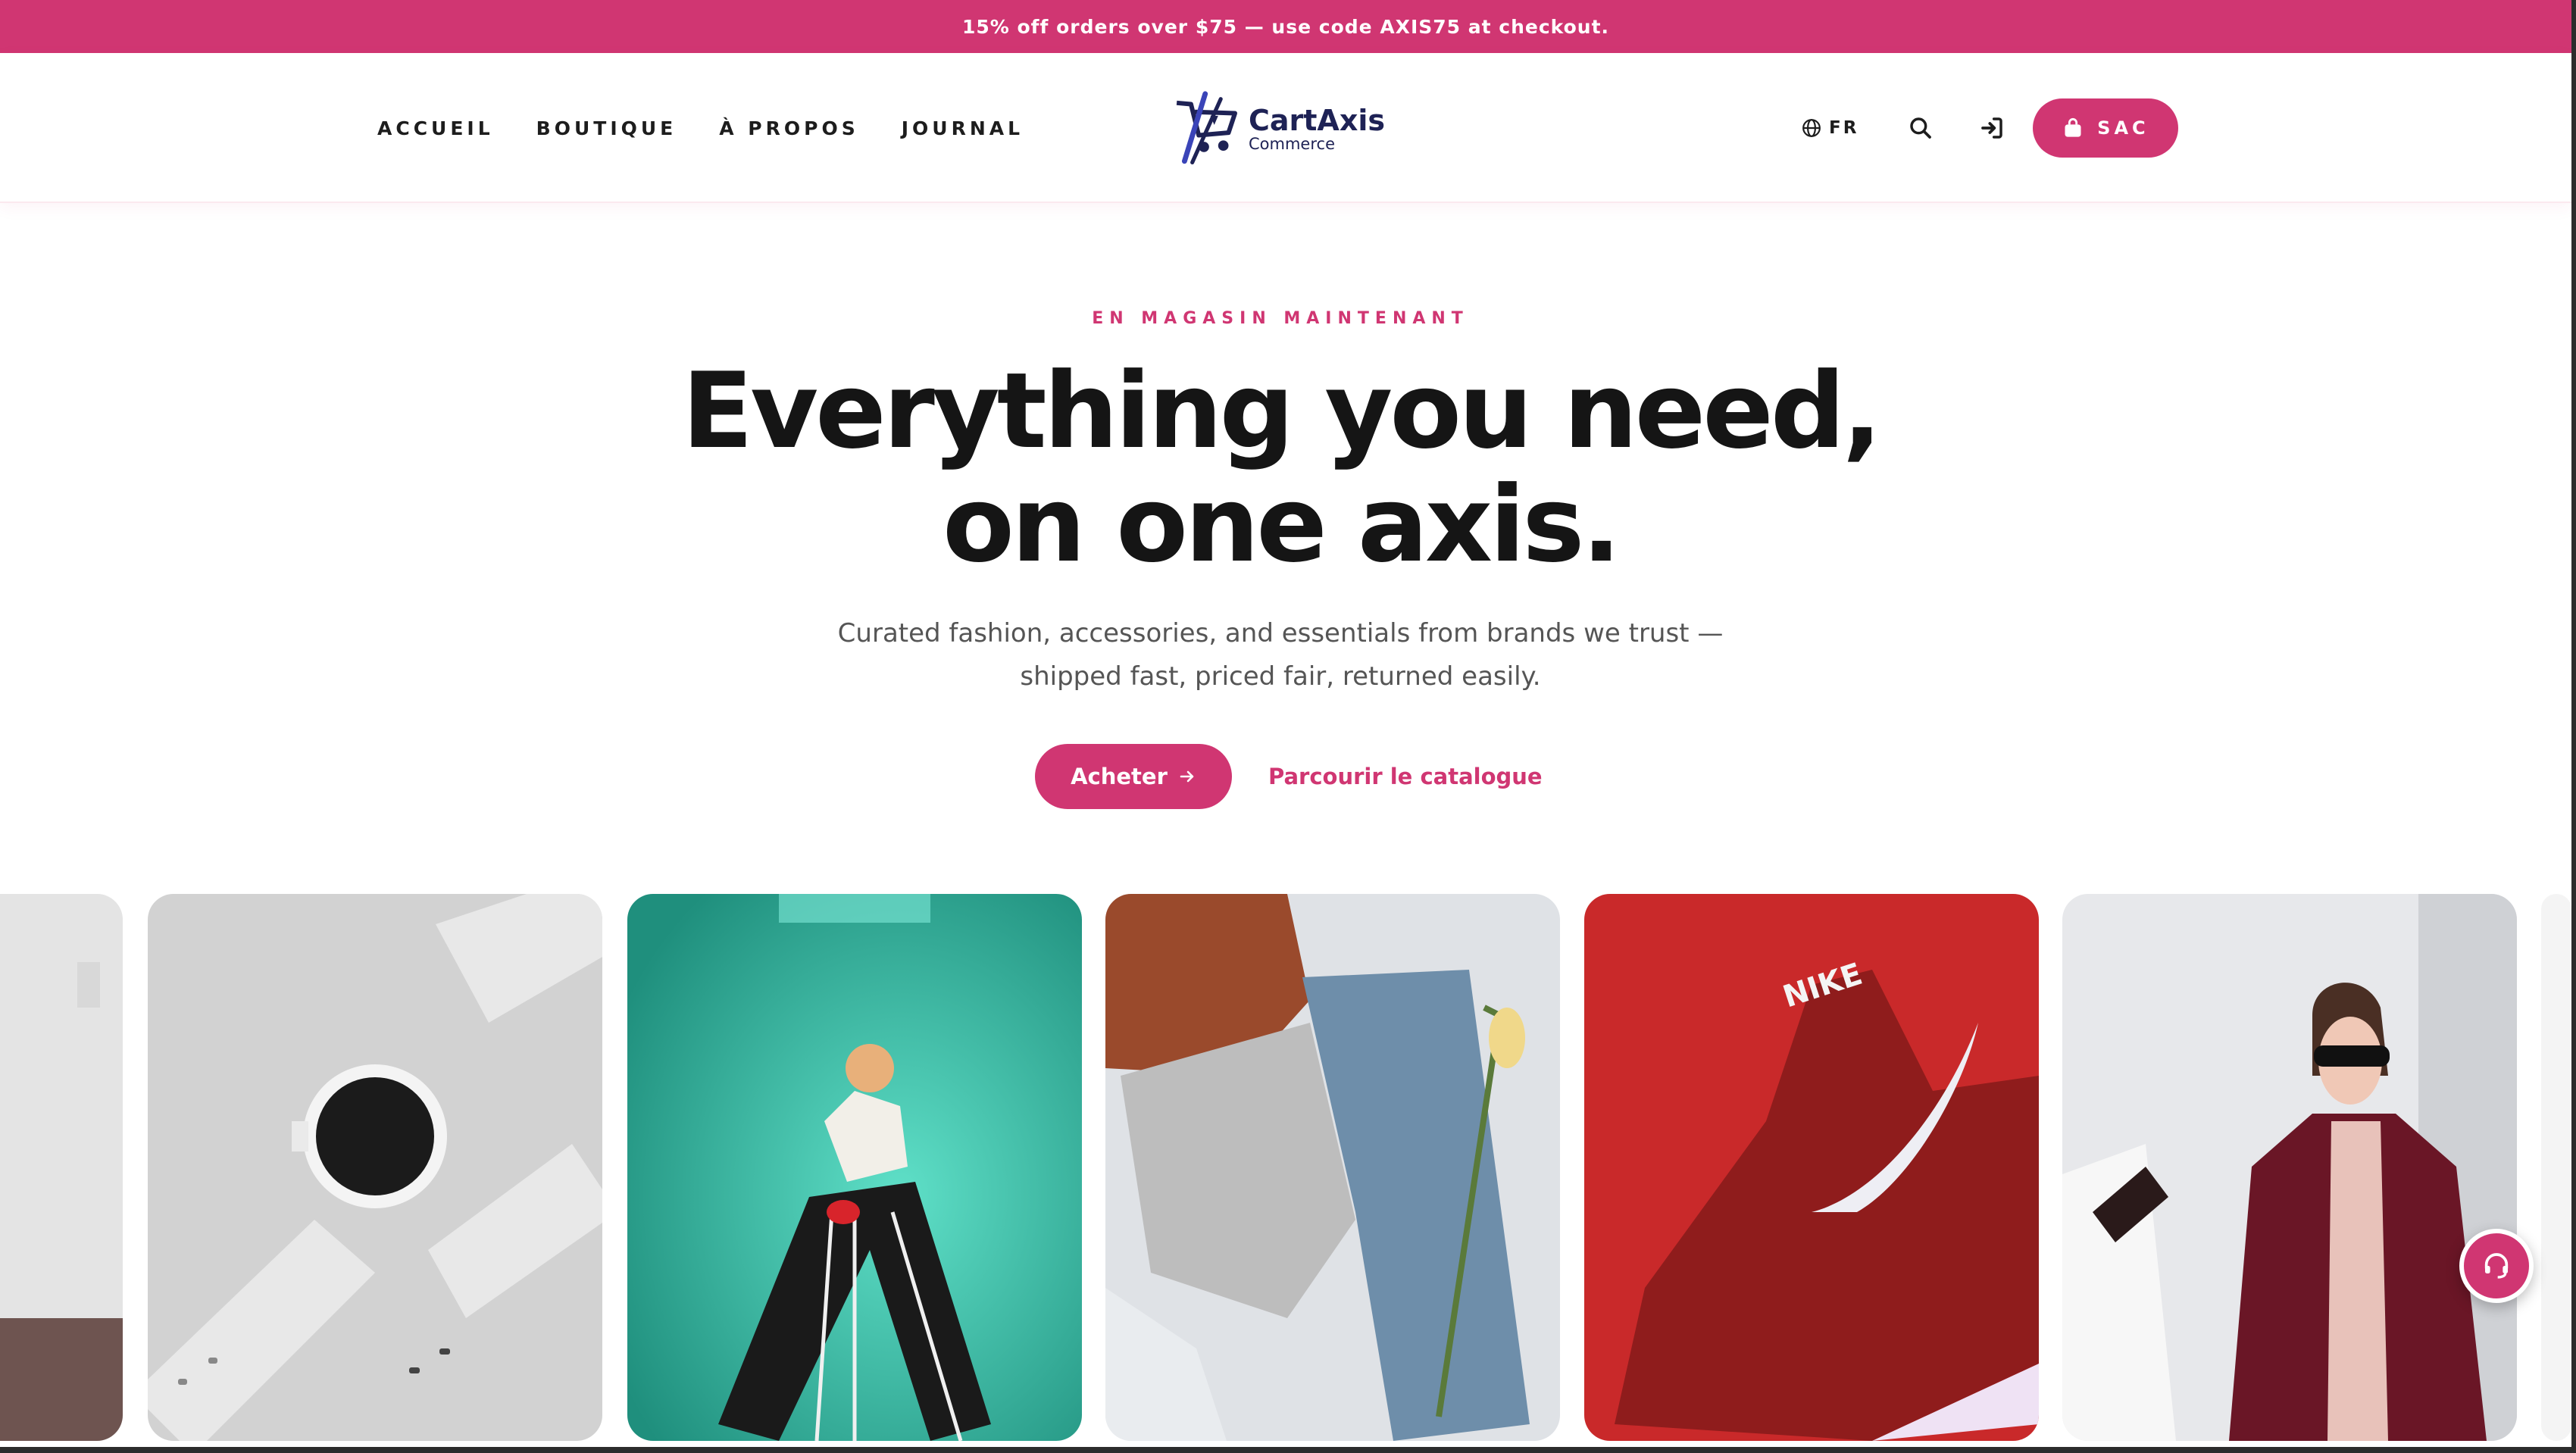 The image size is (2576, 1453). Describe the element at coordinates (1281, 411) in the screenshot. I see `hero-headline-line1: Everything you need,` at that location.